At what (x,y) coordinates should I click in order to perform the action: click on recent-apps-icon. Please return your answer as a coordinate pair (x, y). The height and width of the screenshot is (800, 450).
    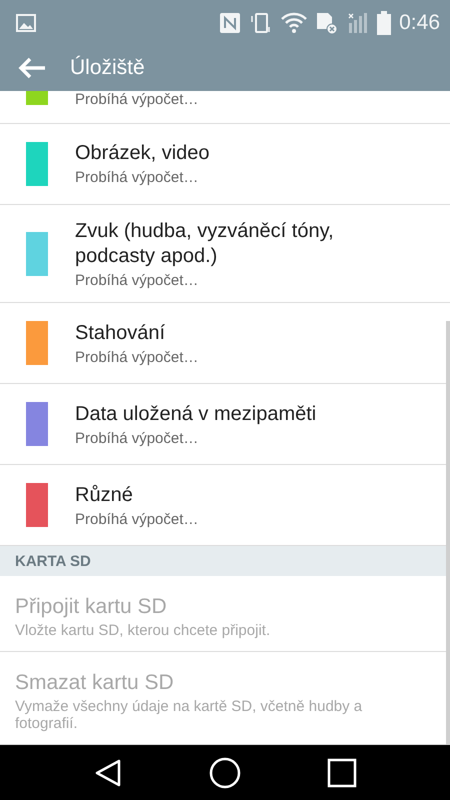
    Looking at the image, I should click on (342, 773).